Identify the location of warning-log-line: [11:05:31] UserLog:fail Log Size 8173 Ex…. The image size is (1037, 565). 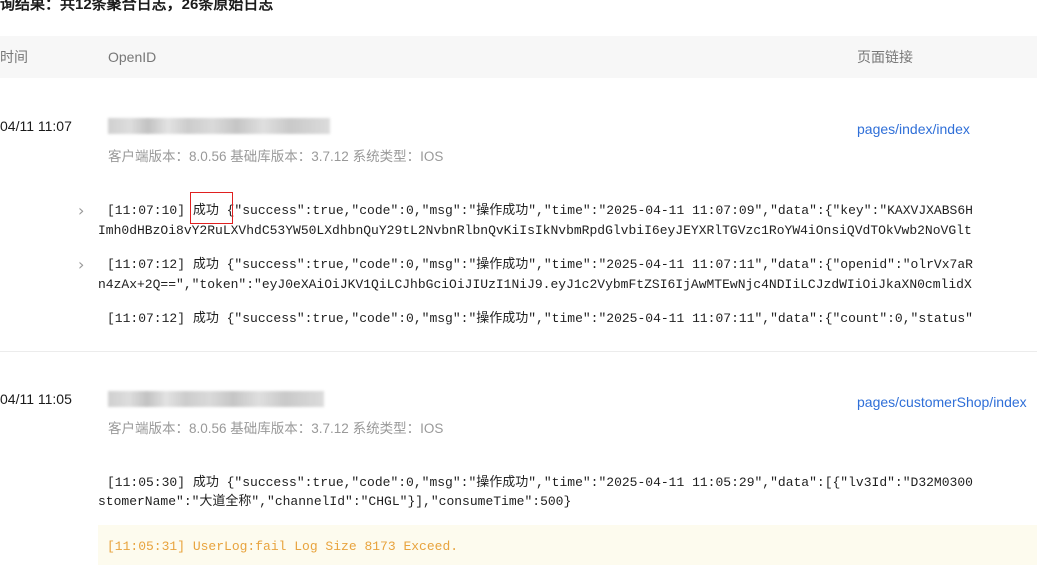
(283, 546).